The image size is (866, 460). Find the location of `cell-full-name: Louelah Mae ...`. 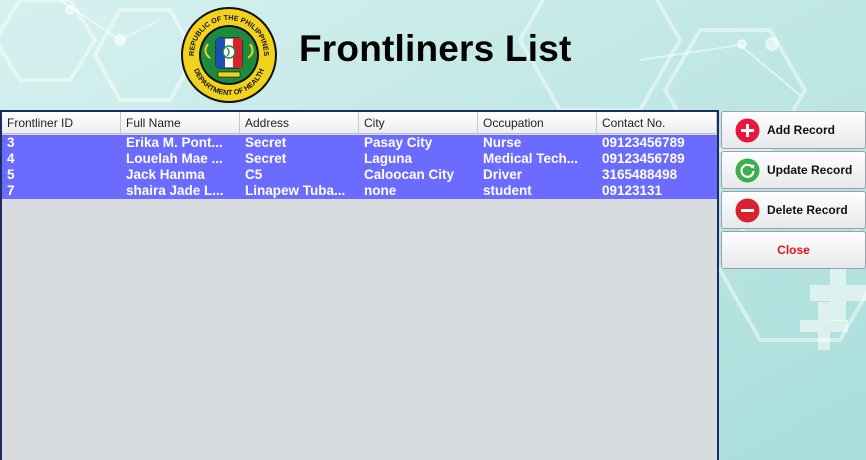

cell-full-name: Louelah Mae ... is located at coordinates (174, 158).